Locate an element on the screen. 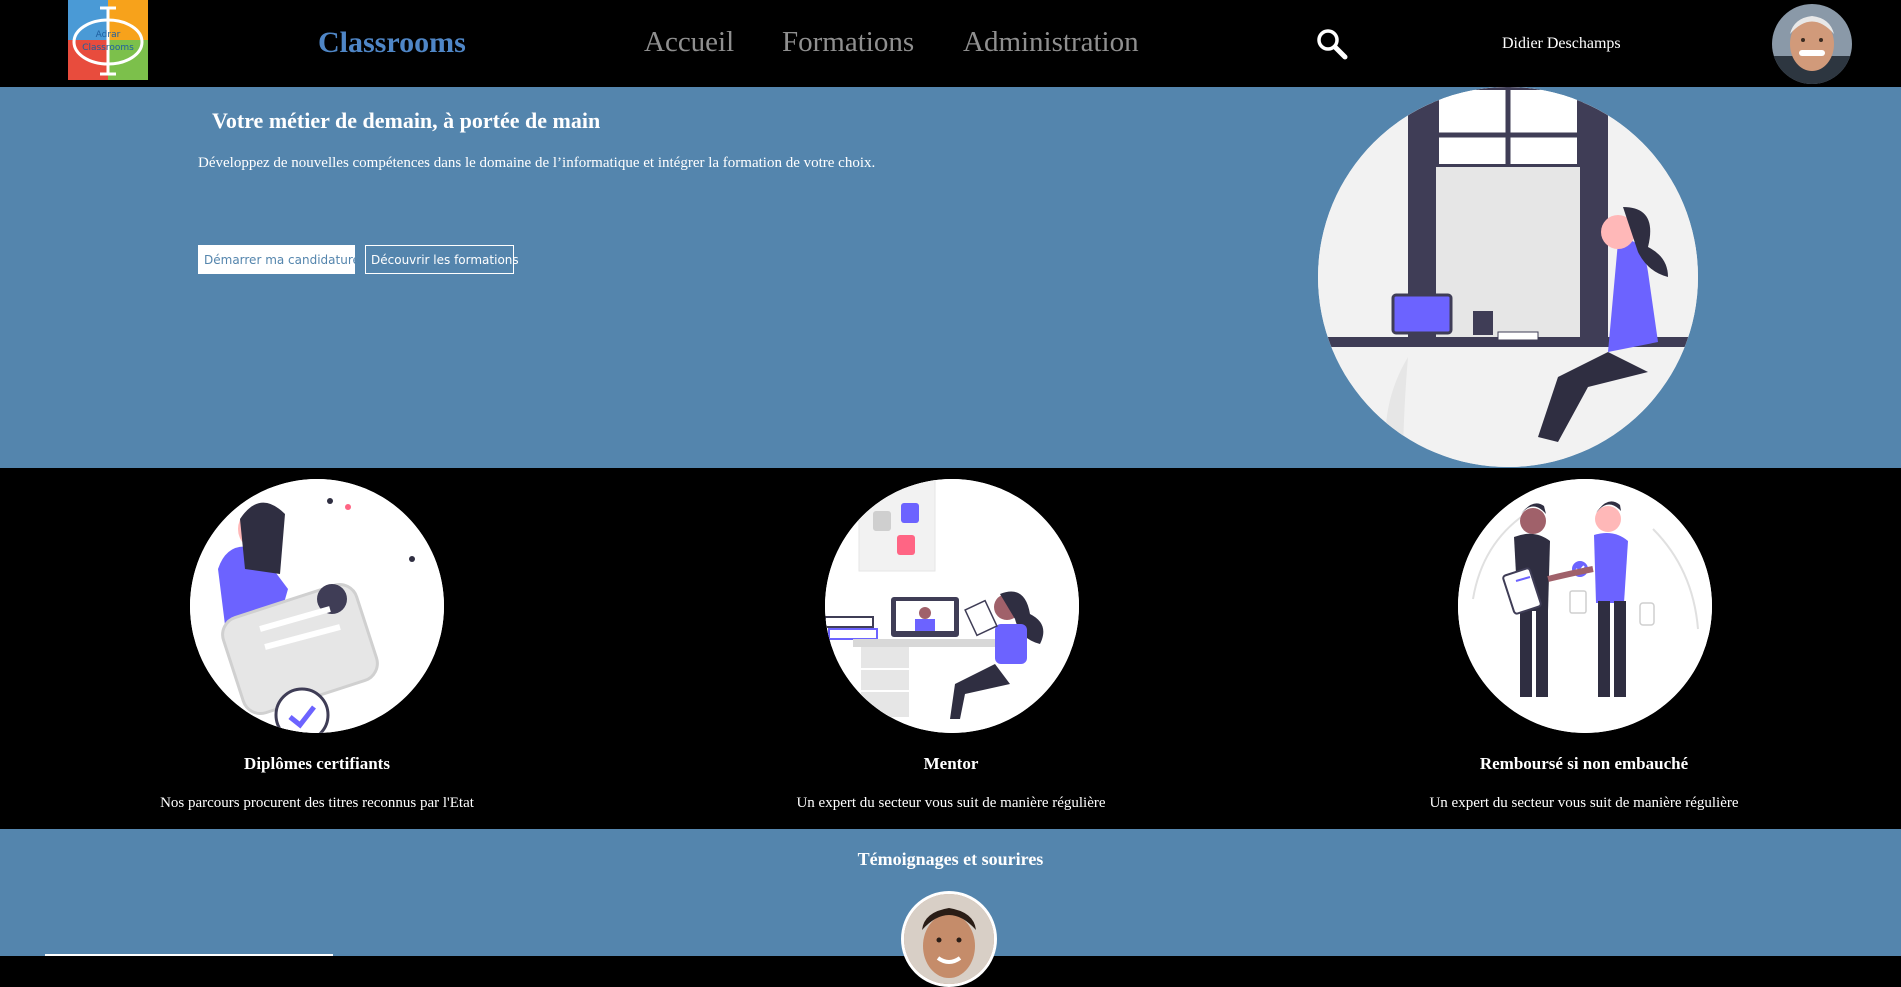 The height and width of the screenshot is (987, 1901). feature-title: Diplômes certifiants is located at coordinates (317, 763).